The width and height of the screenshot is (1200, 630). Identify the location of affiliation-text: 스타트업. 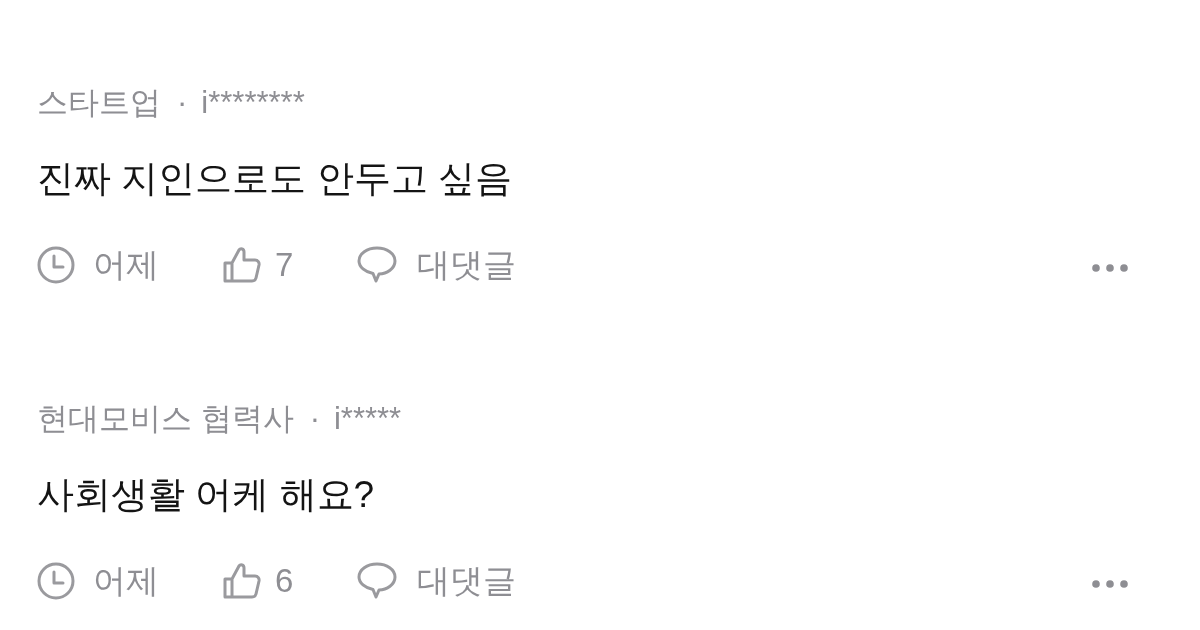
(99, 103).